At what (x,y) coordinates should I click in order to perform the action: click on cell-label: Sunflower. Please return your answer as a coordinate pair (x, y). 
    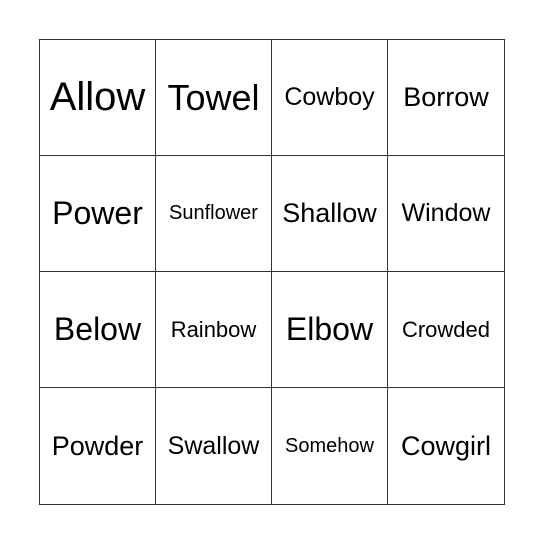
    Looking at the image, I should click on (213, 213).